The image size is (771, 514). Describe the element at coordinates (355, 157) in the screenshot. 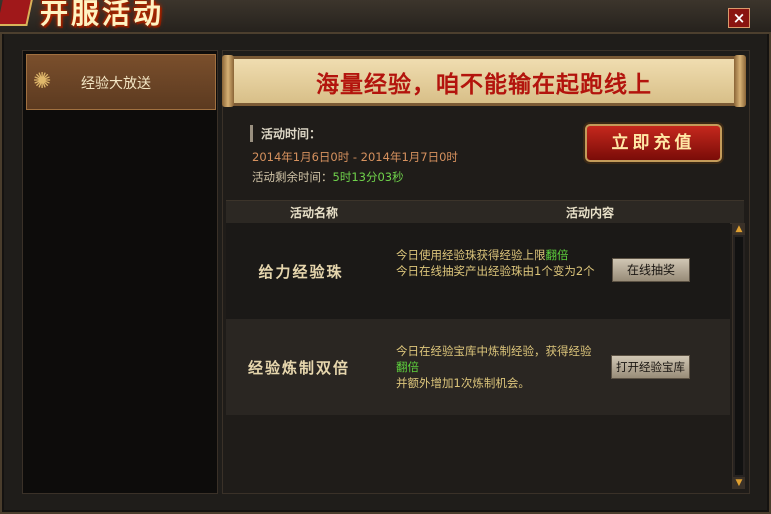

I see `event-date-range: 2014年1月6日0时 - 2014年1月7日0时` at that location.